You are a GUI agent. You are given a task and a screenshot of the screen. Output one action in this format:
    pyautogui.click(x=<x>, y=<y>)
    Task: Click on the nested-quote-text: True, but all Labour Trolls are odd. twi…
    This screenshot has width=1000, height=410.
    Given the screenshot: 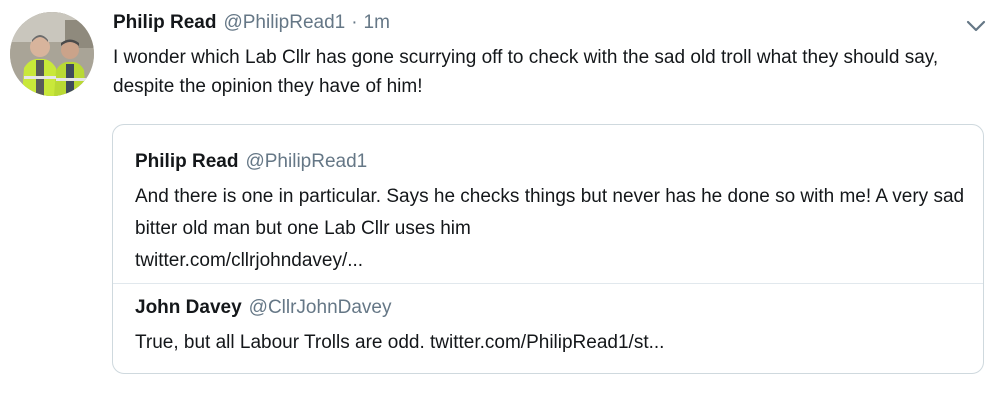 What is the action you would take?
    pyautogui.click(x=400, y=342)
    